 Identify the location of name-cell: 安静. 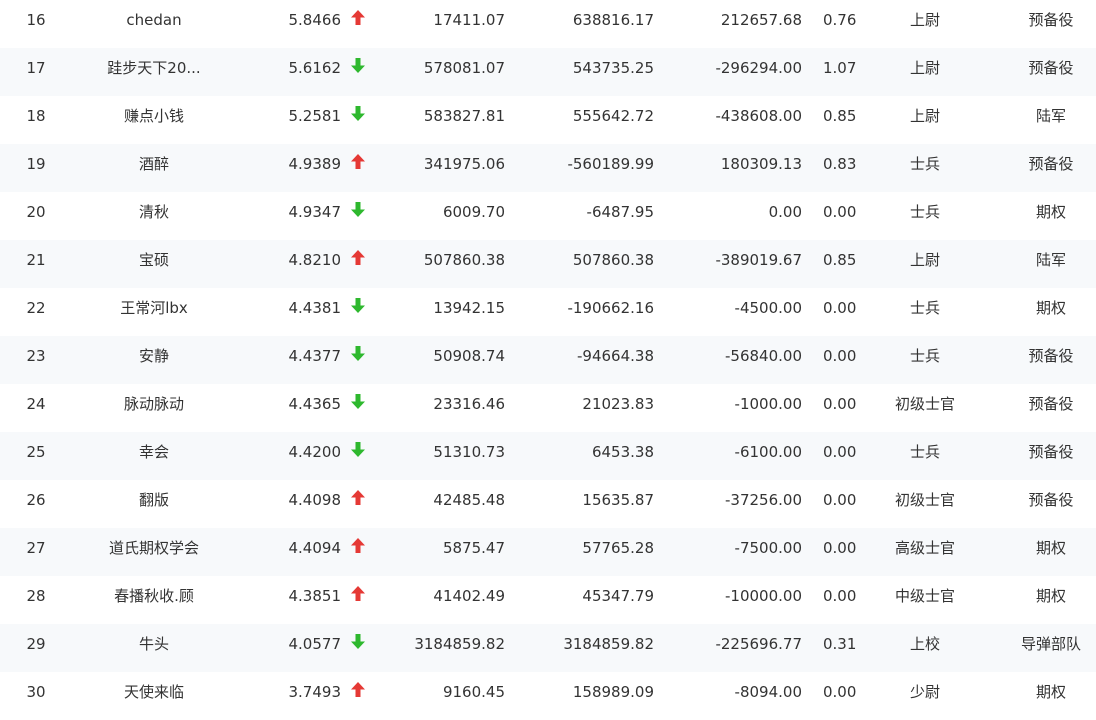
(154, 358).